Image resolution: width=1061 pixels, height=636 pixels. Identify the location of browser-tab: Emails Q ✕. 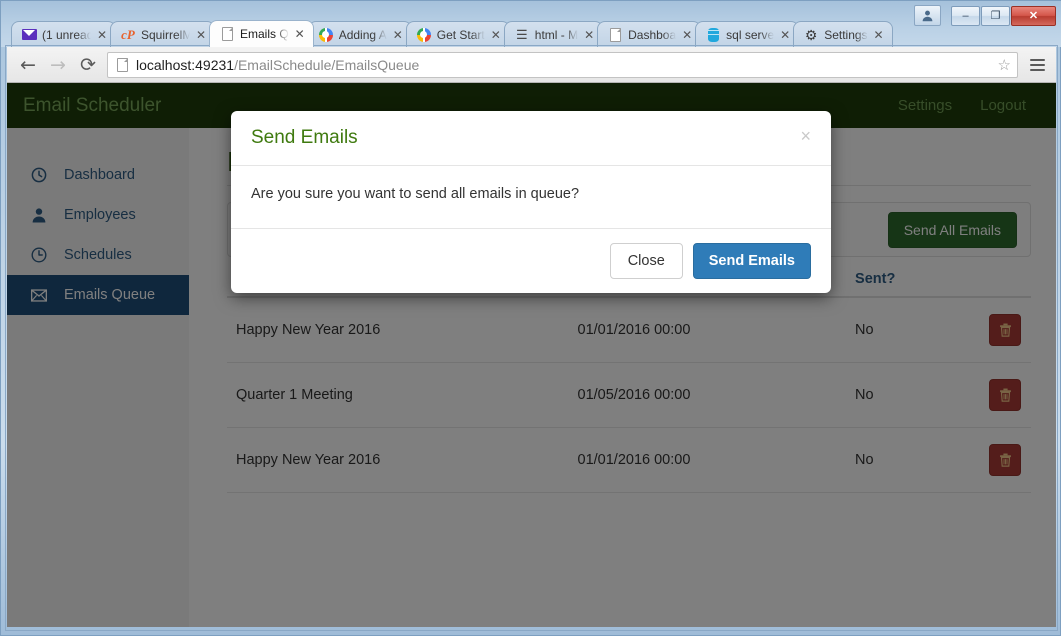
(261, 33).